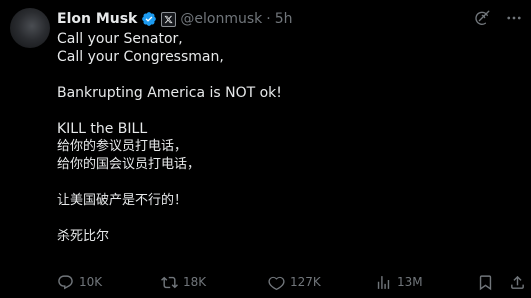  I want to click on share-button, so click(517, 282).